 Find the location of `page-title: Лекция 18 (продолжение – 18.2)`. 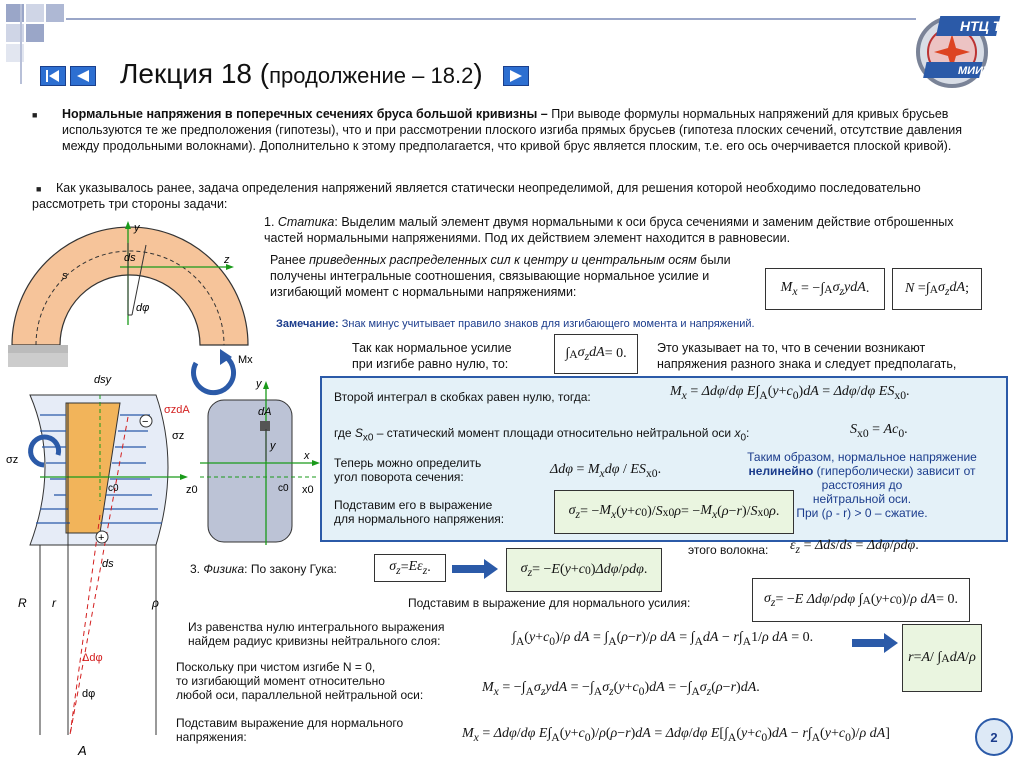

page-title: Лекция 18 (продолжение – 18.2) is located at coordinates (301, 73).